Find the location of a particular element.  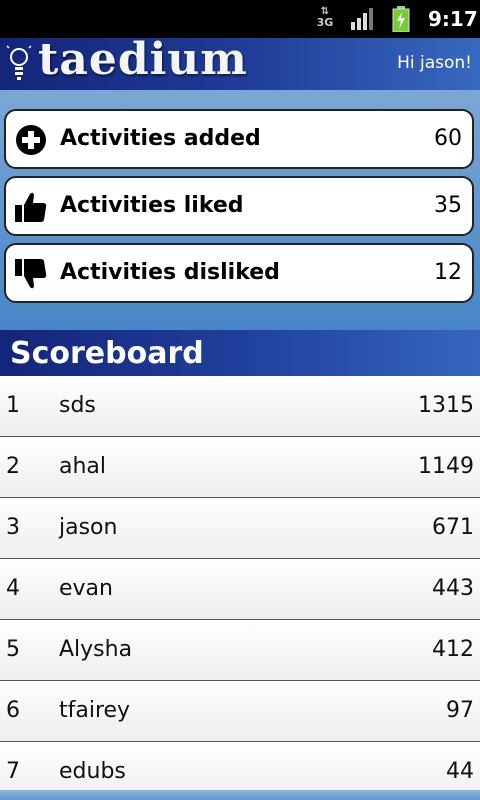

stat-label: Activities disliked is located at coordinates (170, 272).